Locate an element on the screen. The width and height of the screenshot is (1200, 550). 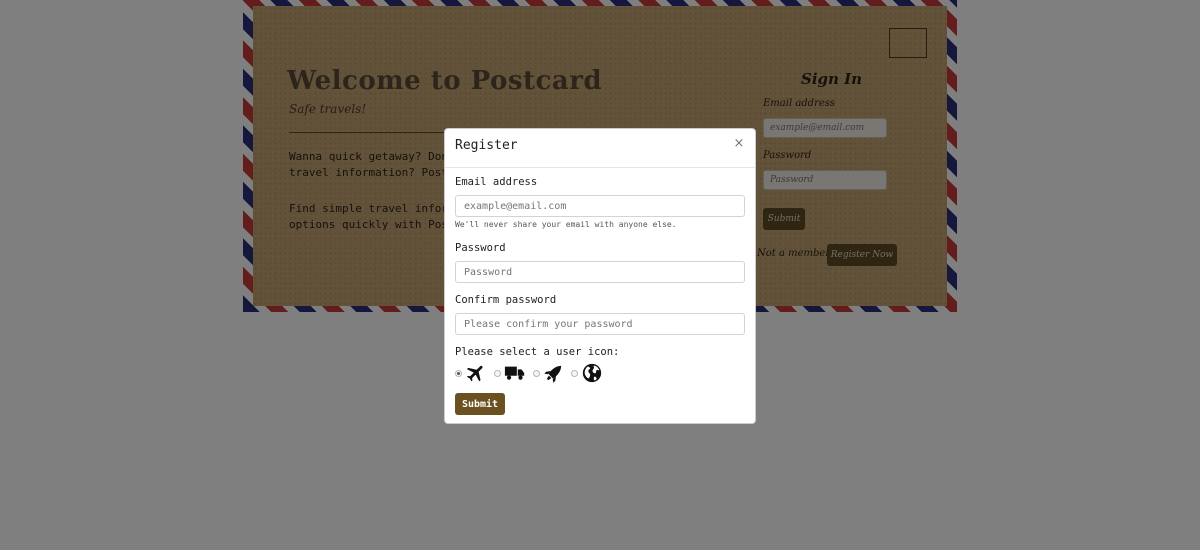
email-field is located at coordinates (600, 206).